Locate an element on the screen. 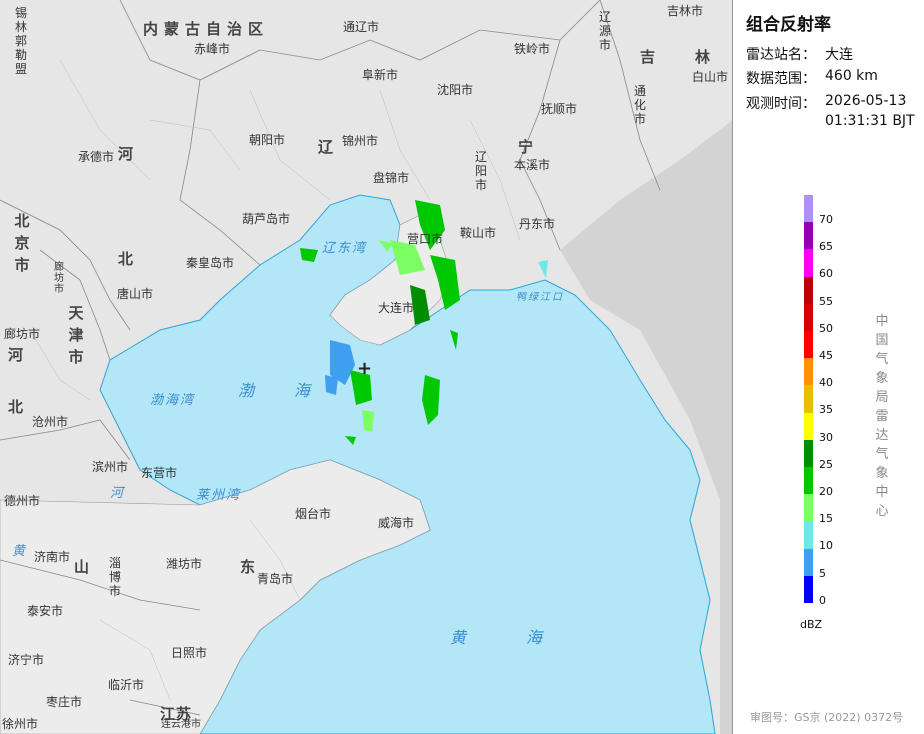  legend-tick: 0 is located at coordinates (822, 600).